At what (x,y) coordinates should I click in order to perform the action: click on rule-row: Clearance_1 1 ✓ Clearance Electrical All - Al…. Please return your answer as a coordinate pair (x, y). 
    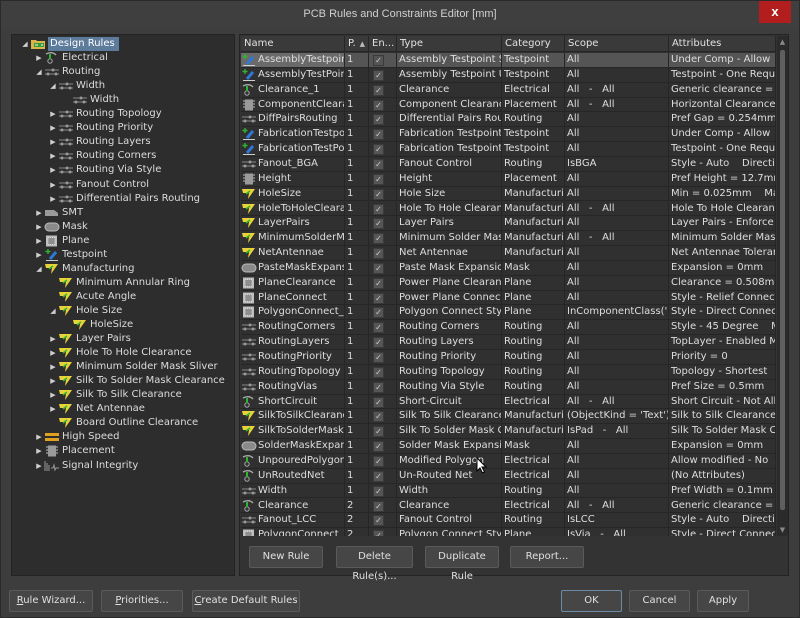
    Looking at the image, I should click on (508, 90).